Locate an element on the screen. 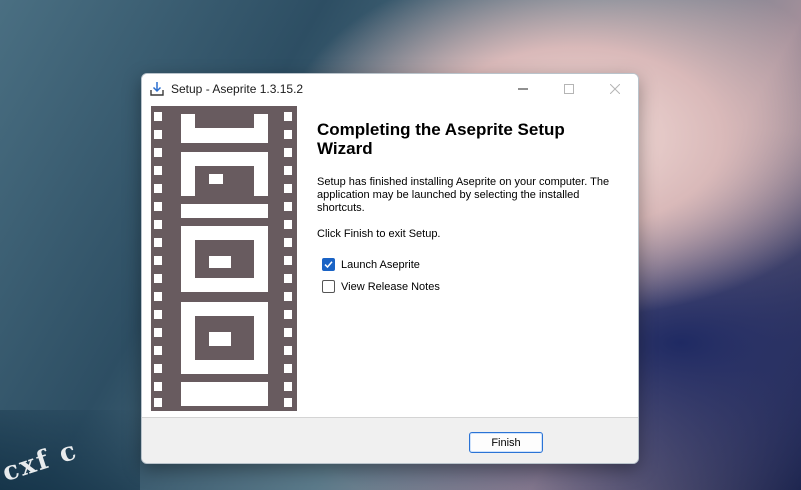 The height and width of the screenshot is (490, 801). maximize-button is located at coordinates (569, 89).